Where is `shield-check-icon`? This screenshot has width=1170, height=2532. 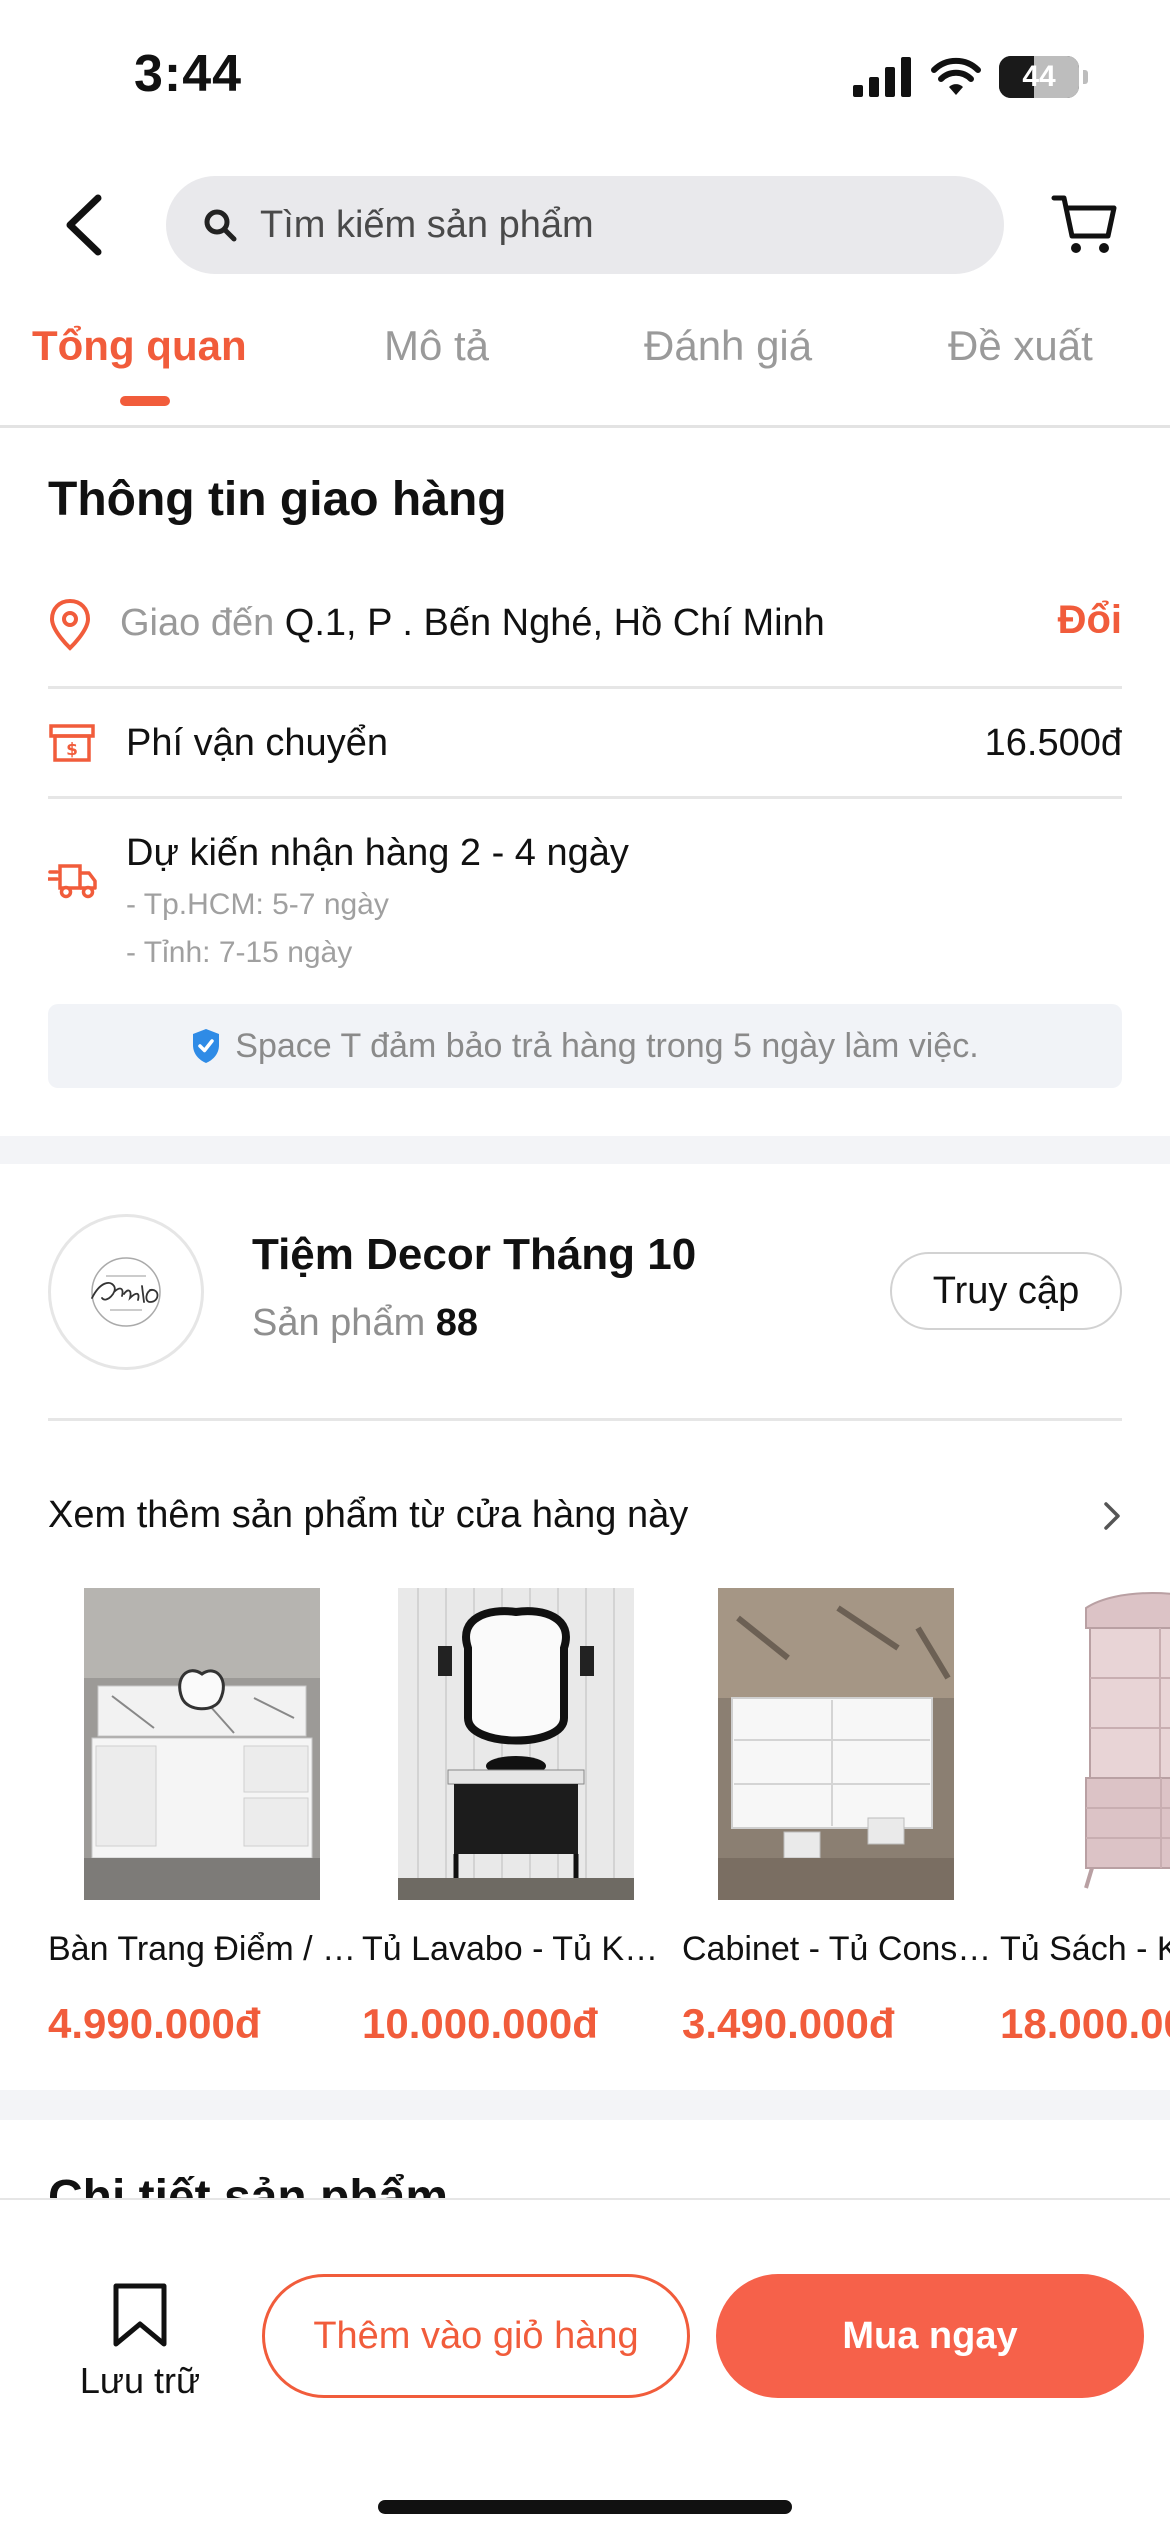
shield-check-icon is located at coordinates (206, 1046).